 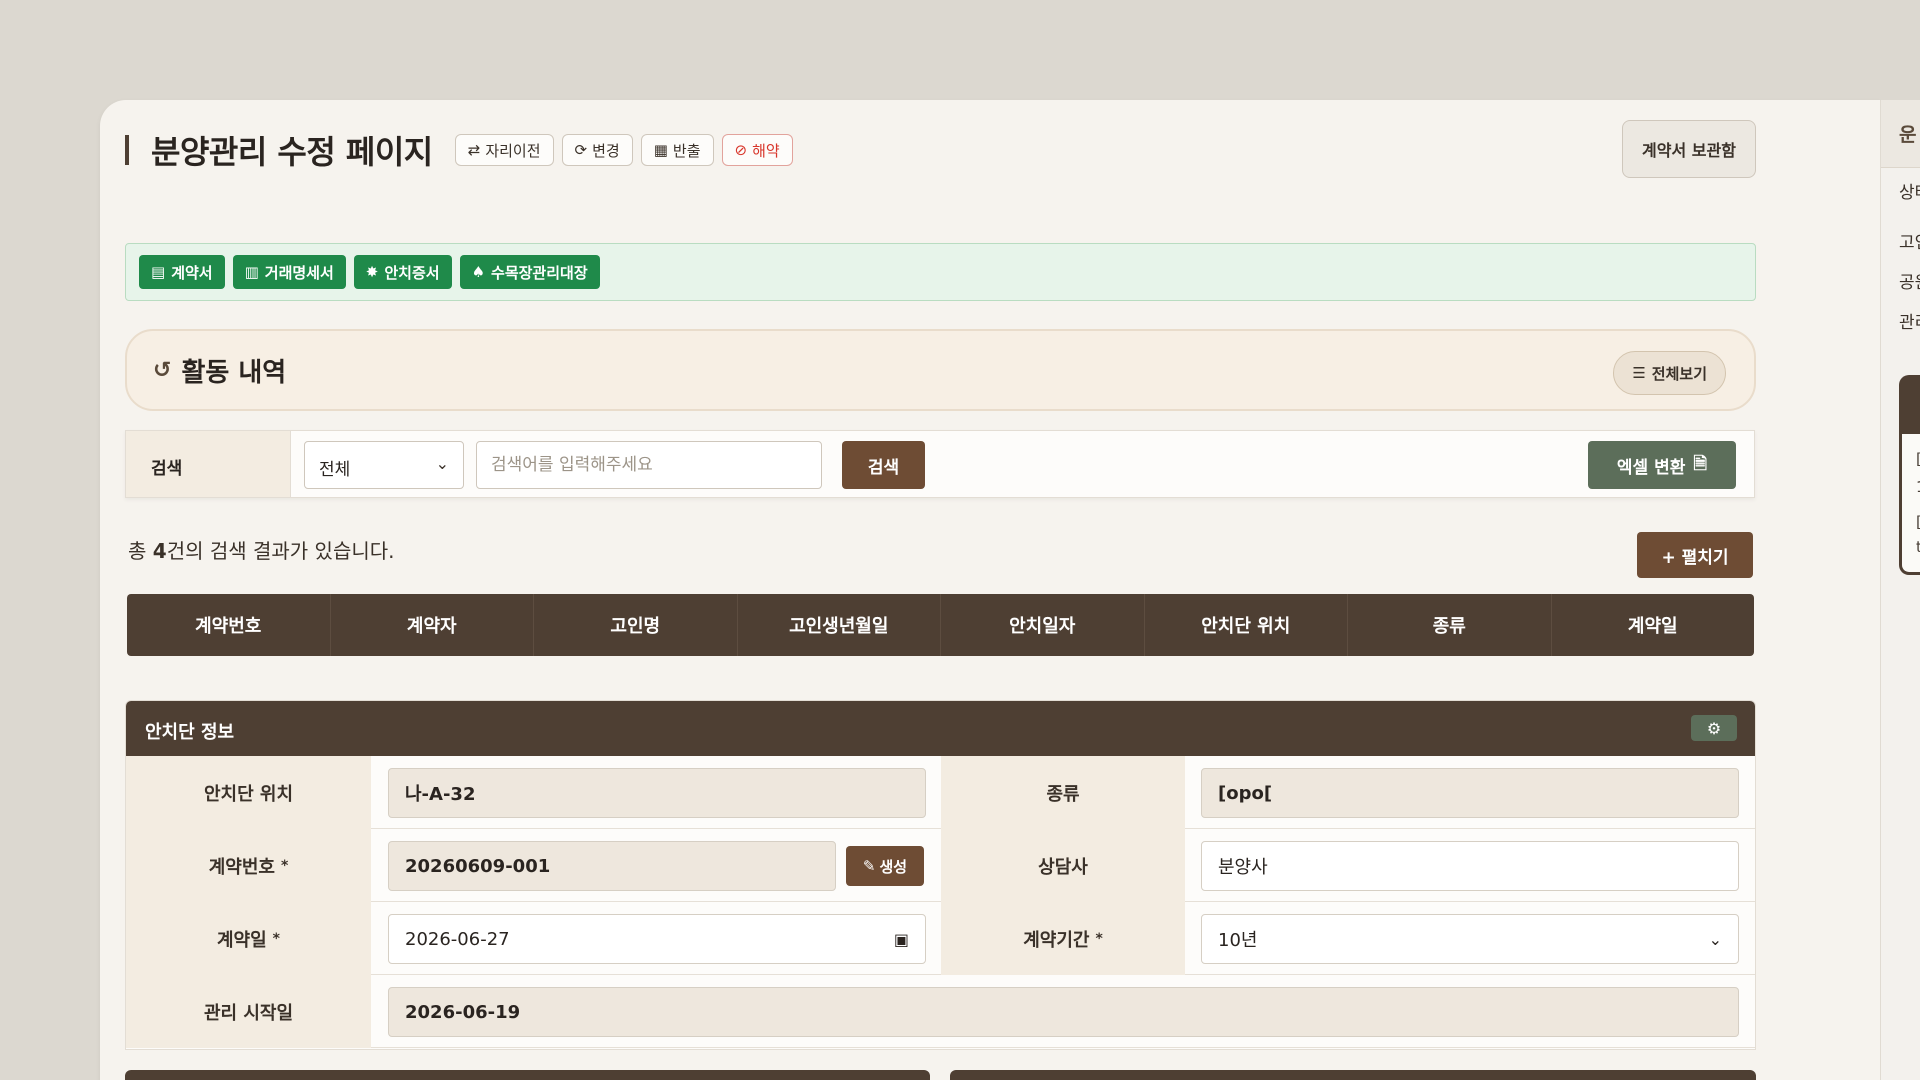 I want to click on ledger-doc-button: ♠ 수목장관리대장, so click(x=529, y=272).